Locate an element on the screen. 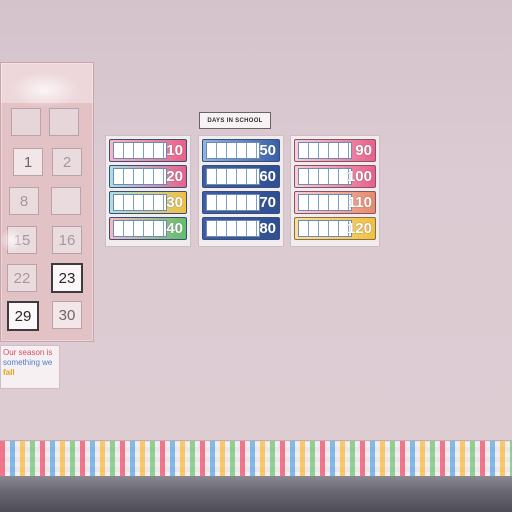 The height and width of the screenshot is (512, 512). ten-frame-row: 120 is located at coordinates (335, 228).